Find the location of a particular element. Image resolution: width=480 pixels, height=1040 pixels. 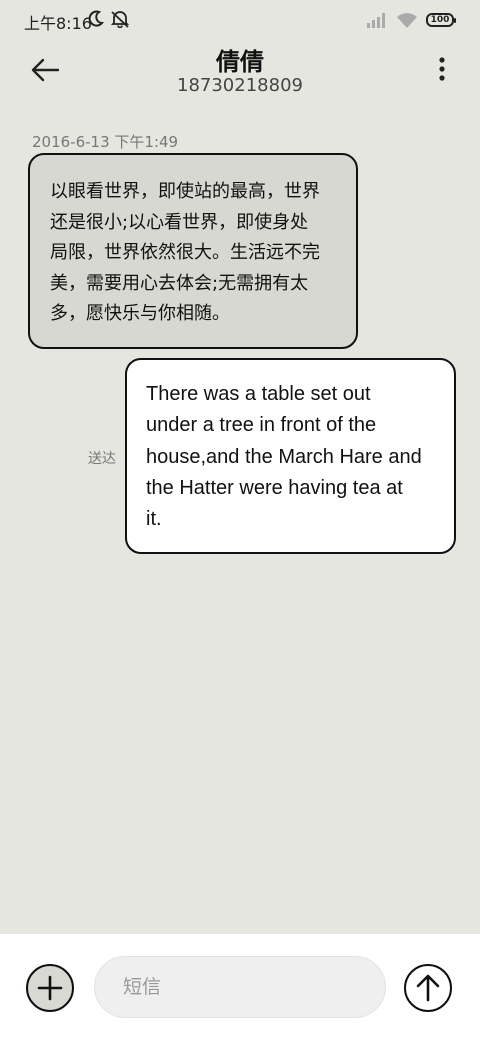

delivery-status: 送达 is located at coordinates (102, 459).